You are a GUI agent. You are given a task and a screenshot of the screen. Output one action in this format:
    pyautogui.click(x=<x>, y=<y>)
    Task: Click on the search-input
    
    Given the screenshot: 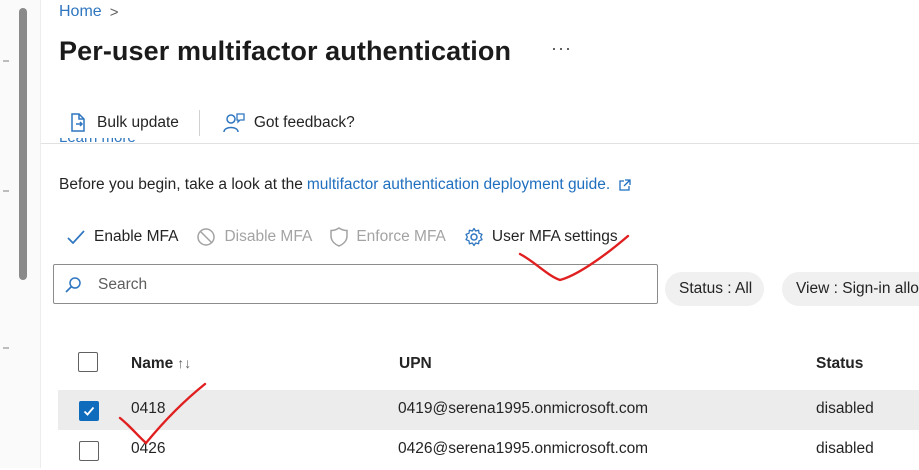 What is the action you would take?
    pyautogui.click(x=368, y=285)
    